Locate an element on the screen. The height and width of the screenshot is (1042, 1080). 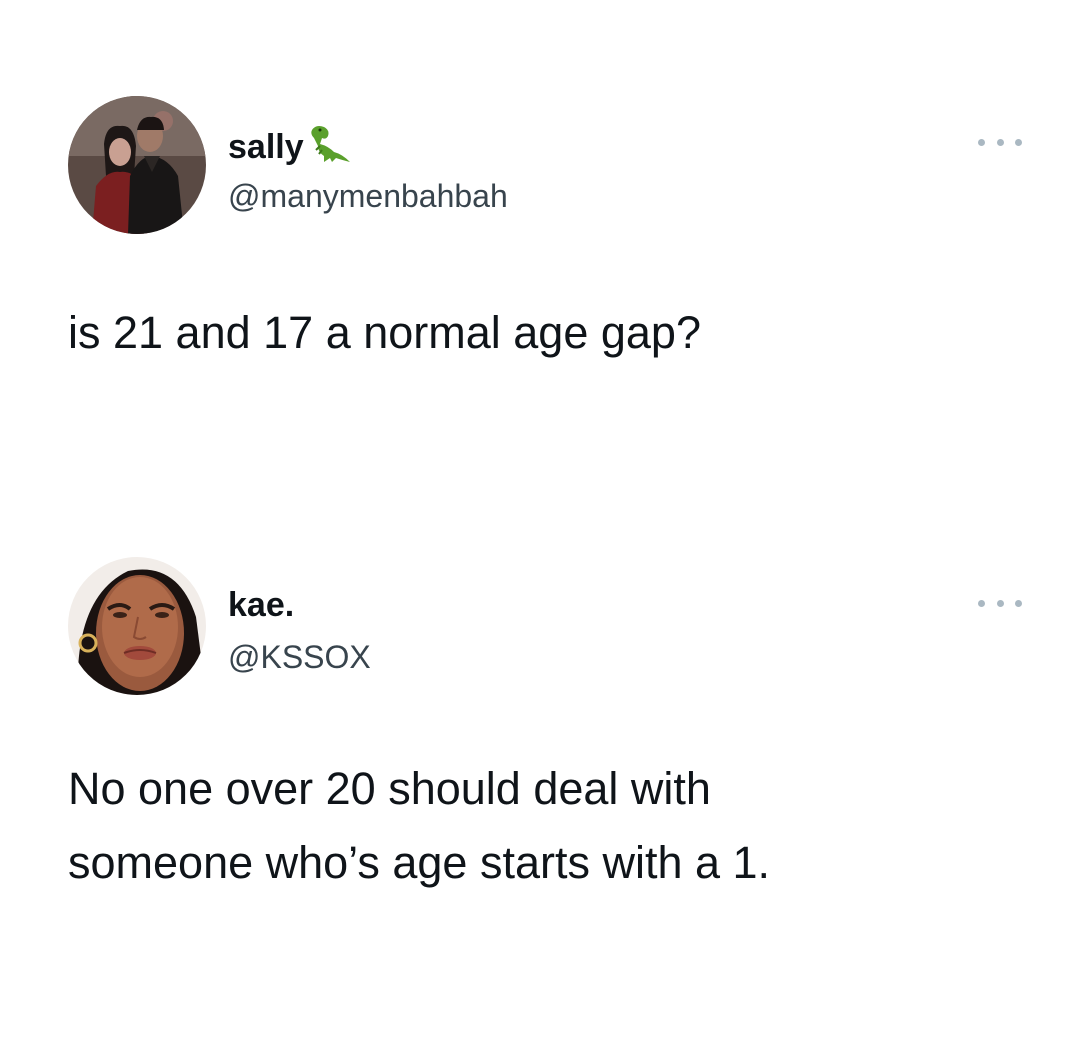
tweet-text: is 21 and 17 a normal age gap? is located at coordinates (548, 333).